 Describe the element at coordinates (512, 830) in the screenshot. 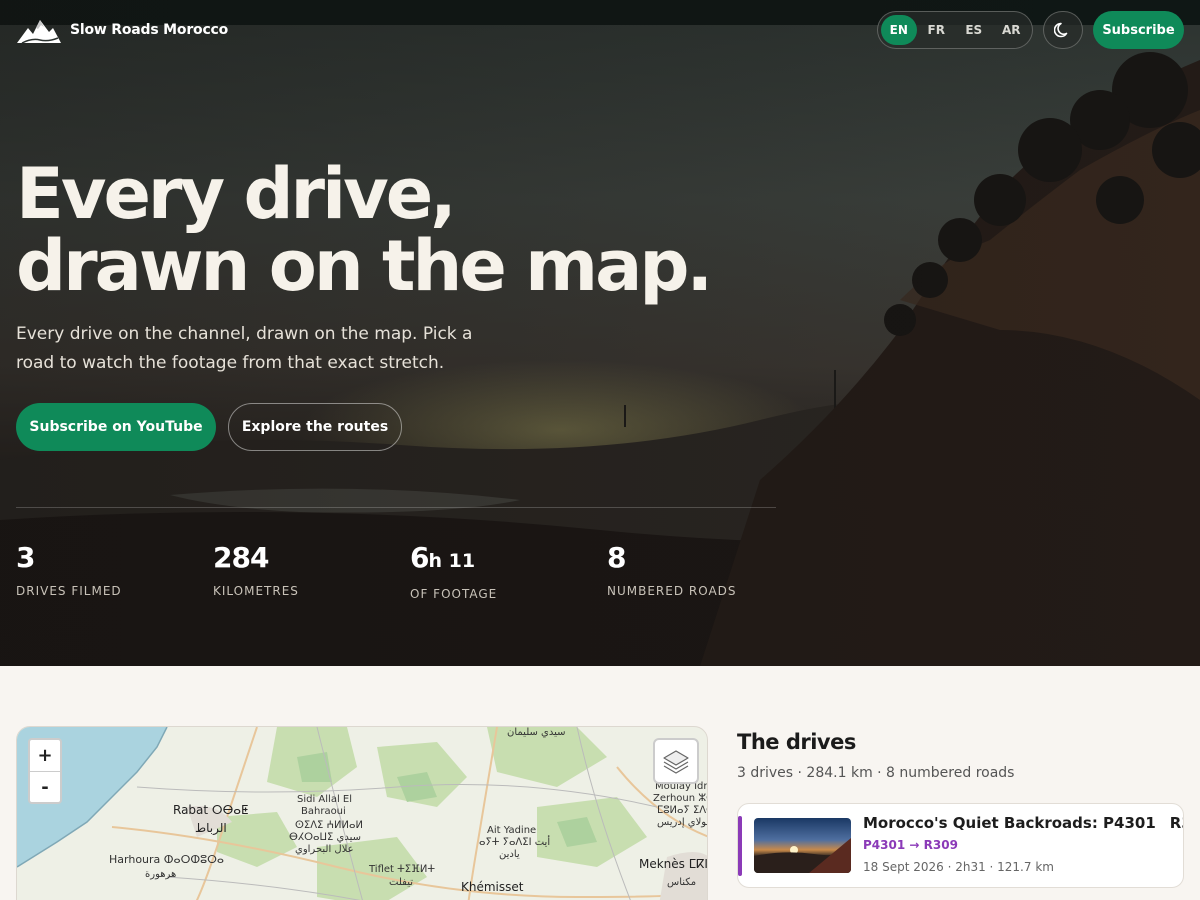

I see `map-label-ait-yadine-1: Ait Yadine` at that location.